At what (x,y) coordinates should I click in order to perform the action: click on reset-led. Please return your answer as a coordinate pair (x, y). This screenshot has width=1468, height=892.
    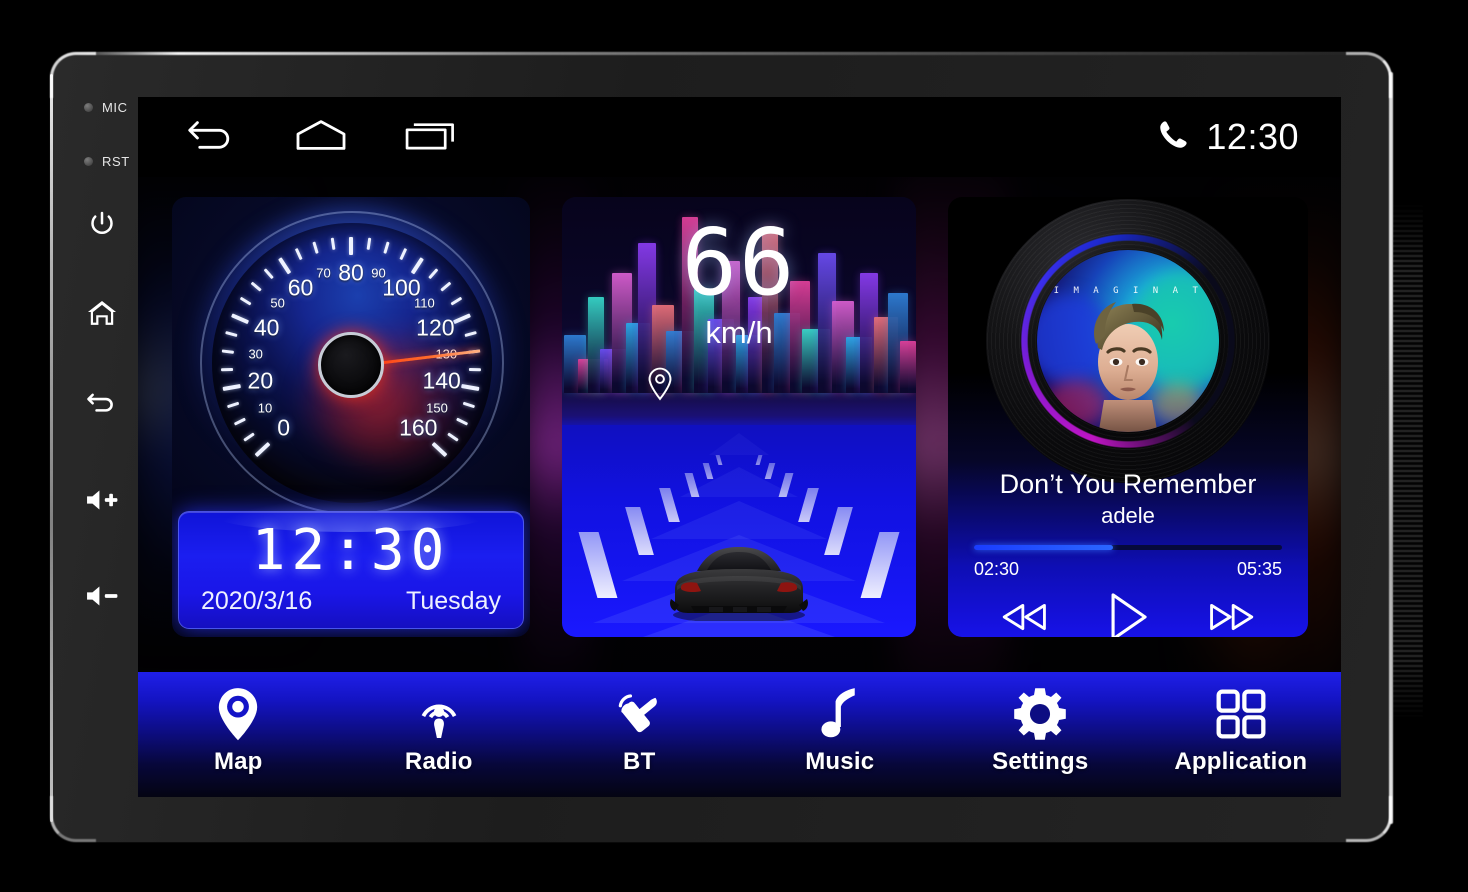
    Looking at the image, I should click on (88, 161).